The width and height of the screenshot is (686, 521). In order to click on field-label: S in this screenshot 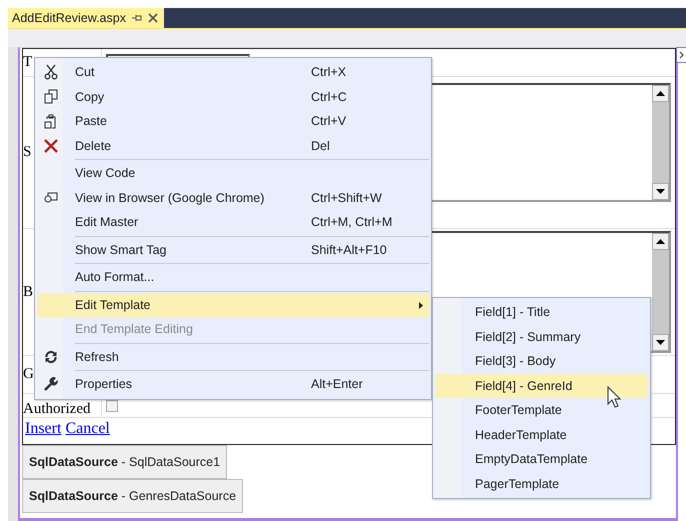, I will do `click(27, 152)`.